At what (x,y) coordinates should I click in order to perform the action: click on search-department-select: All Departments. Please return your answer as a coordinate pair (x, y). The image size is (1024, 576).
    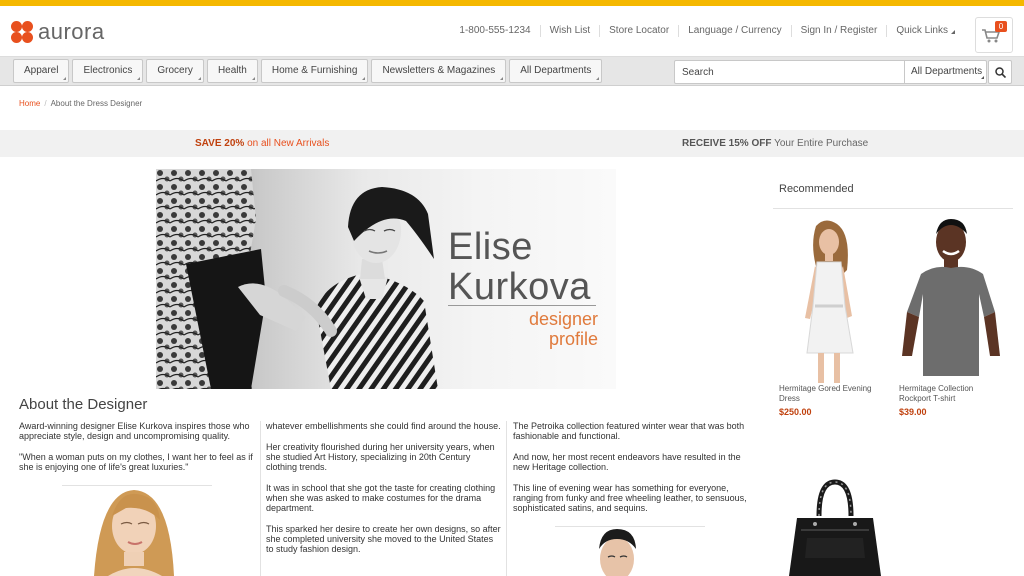
    Looking at the image, I should click on (945, 72).